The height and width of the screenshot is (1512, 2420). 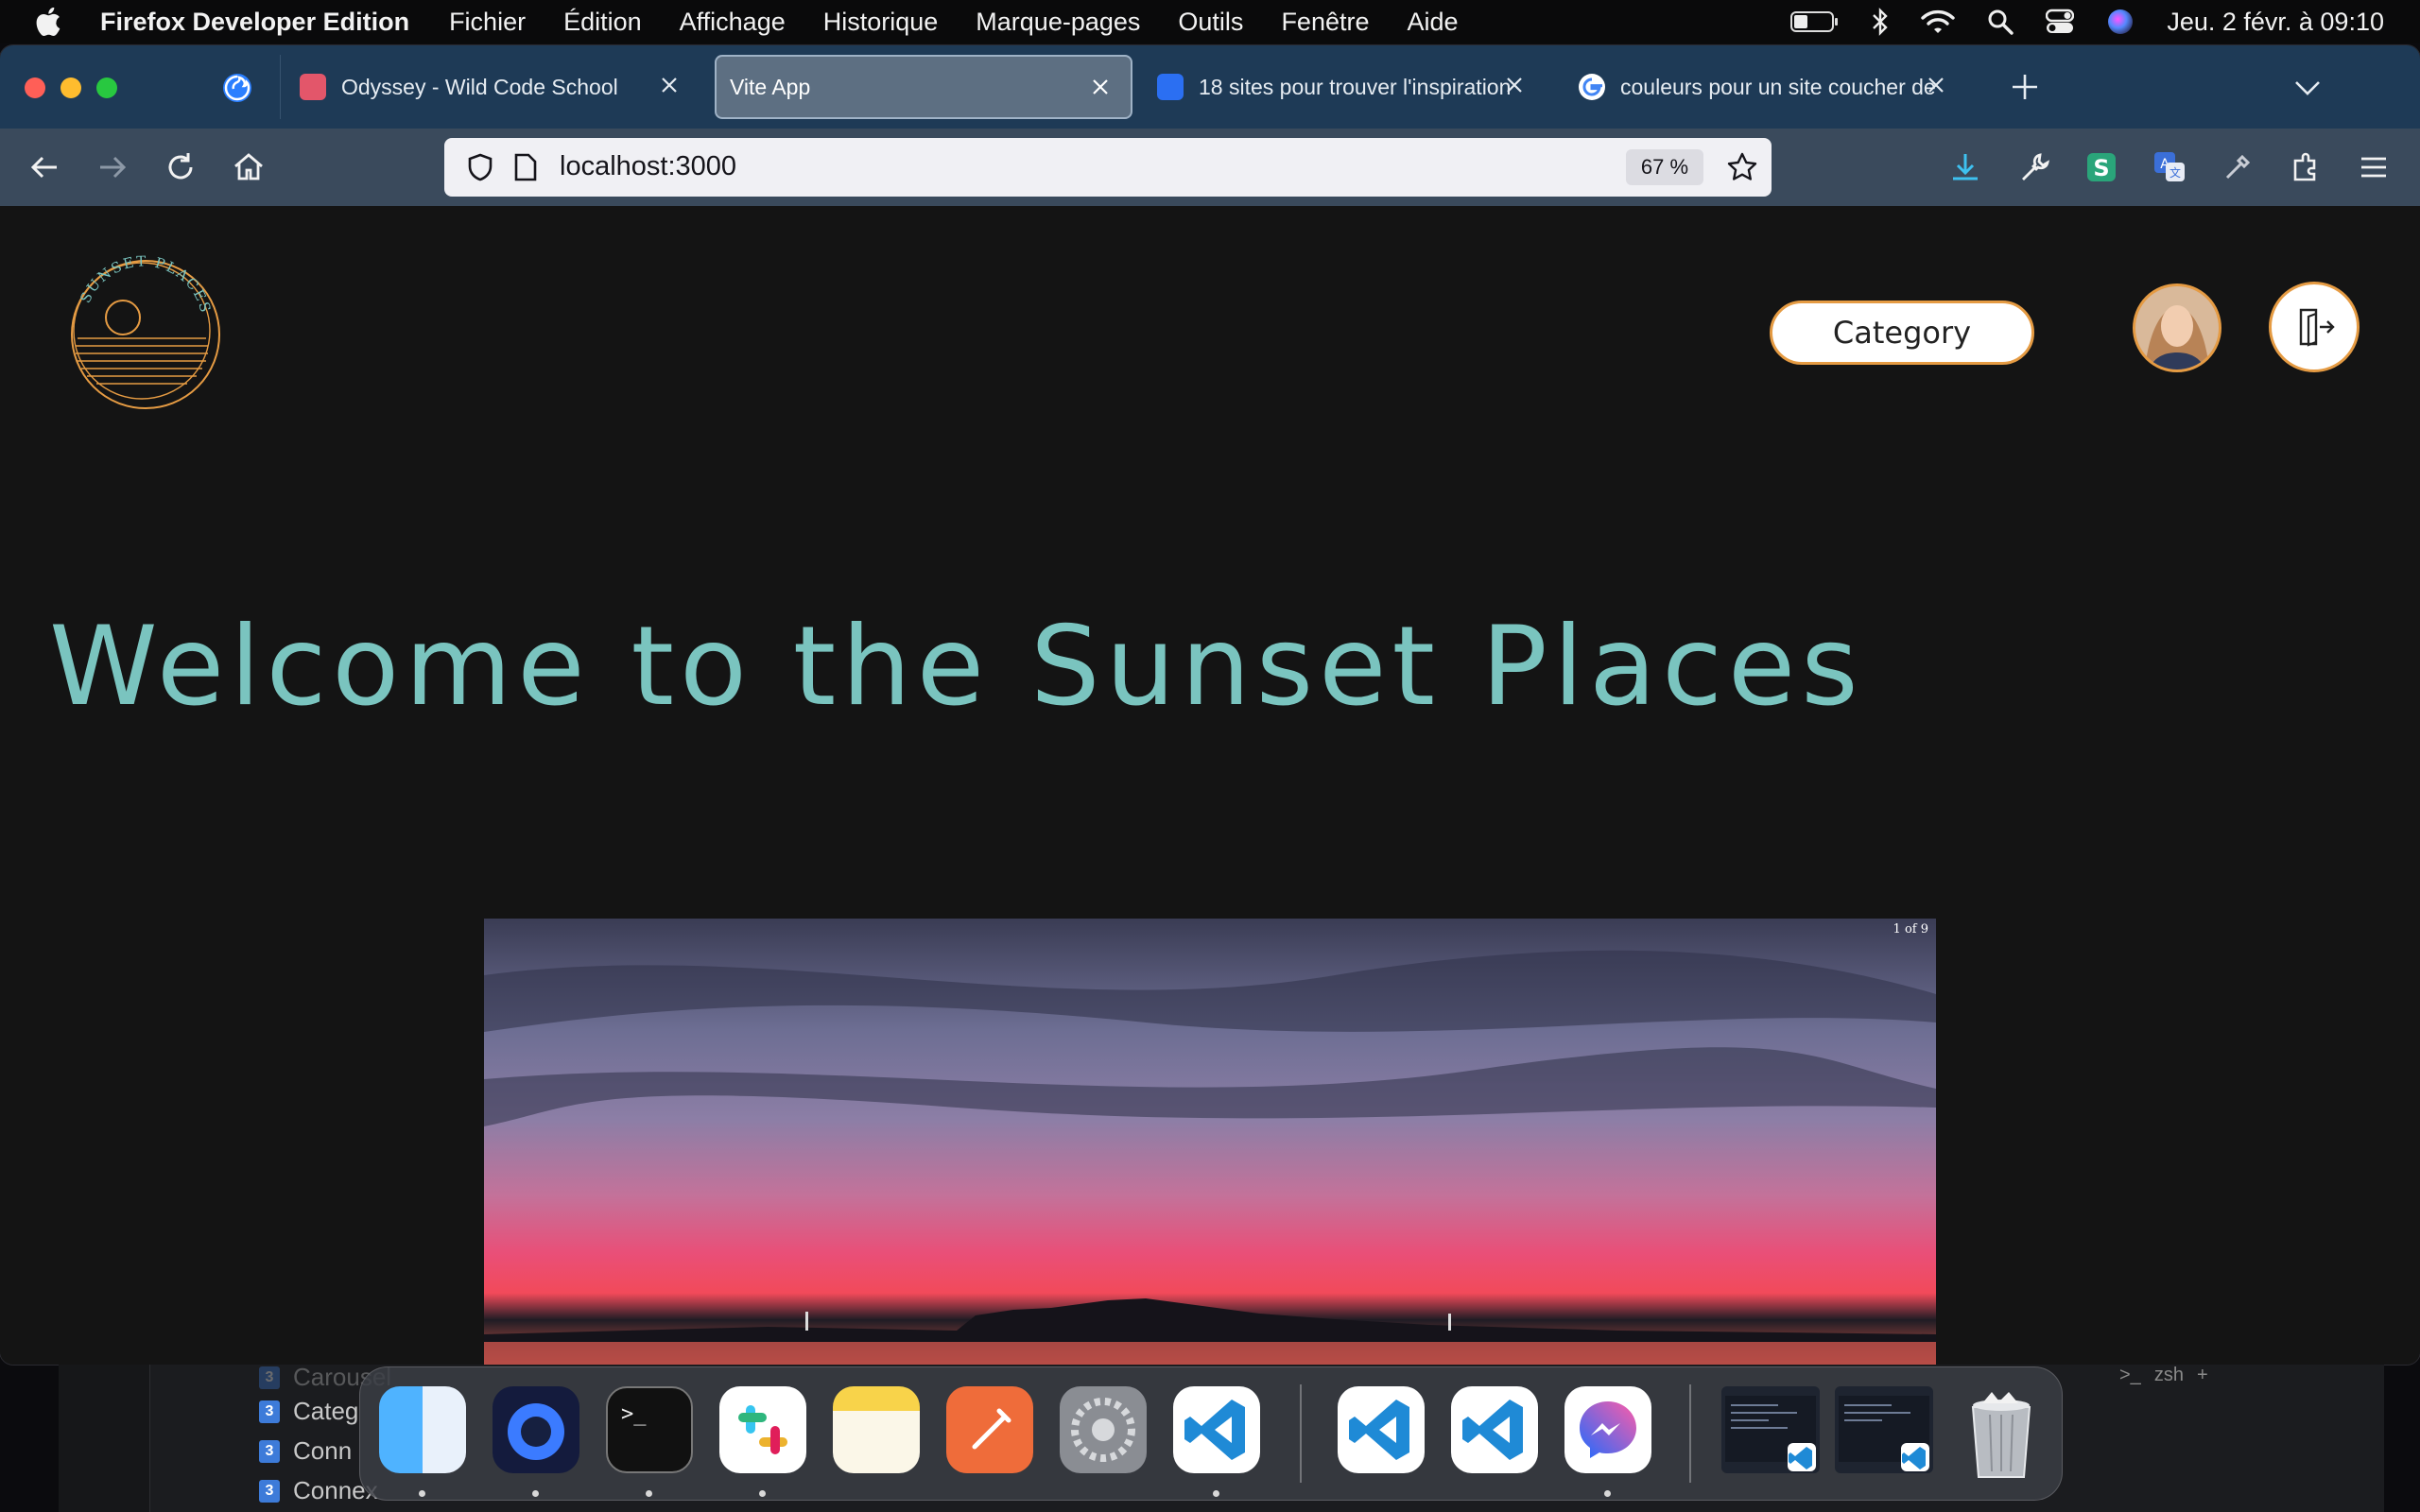 What do you see at coordinates (1608, 1429) in the screenshot?
I see `messenger-icon` at bounding box center [1608, 1429].